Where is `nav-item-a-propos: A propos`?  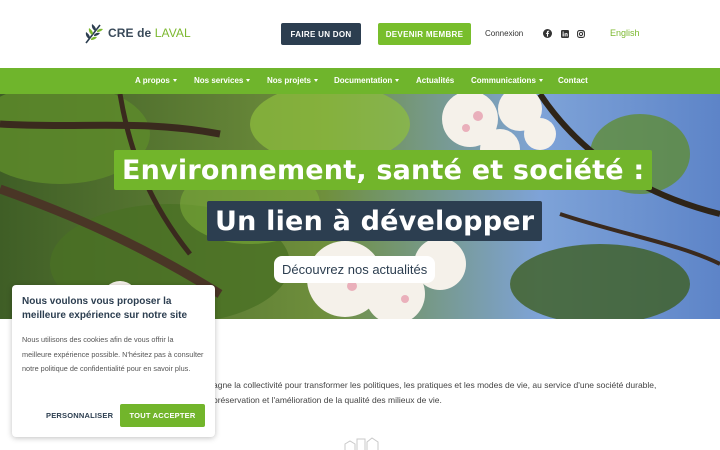 nav-item-a-propos: A propos is located at coordinates (156, 80).